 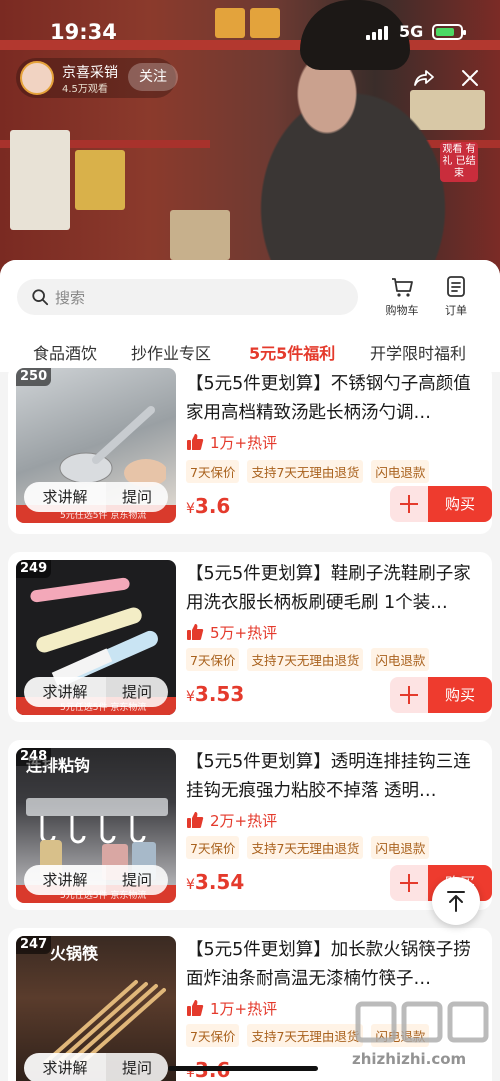 I want to click on cart-icon, so click(x=402, y=287).